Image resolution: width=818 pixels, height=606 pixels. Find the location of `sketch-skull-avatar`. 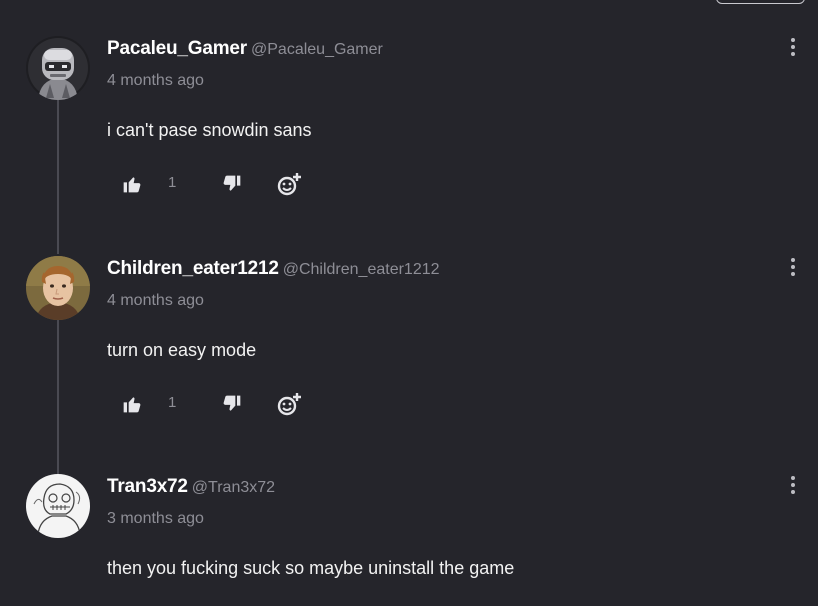

sketch-skull-avatar is located at coordinates (58, 506).